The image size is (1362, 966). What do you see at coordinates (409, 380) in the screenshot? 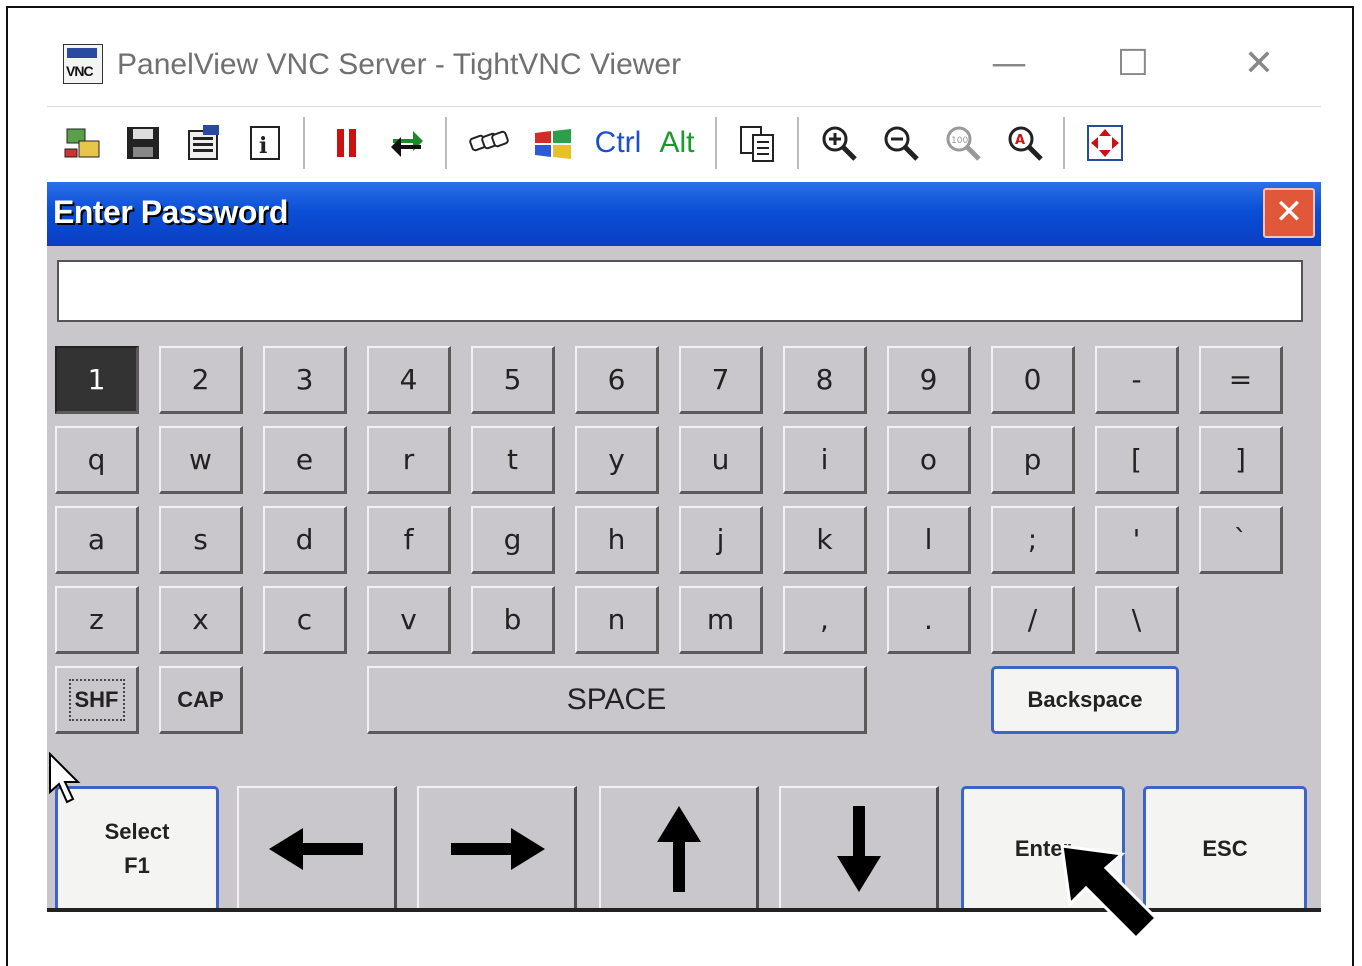
I see `key-4: 4` at bounding box center [409, 380].